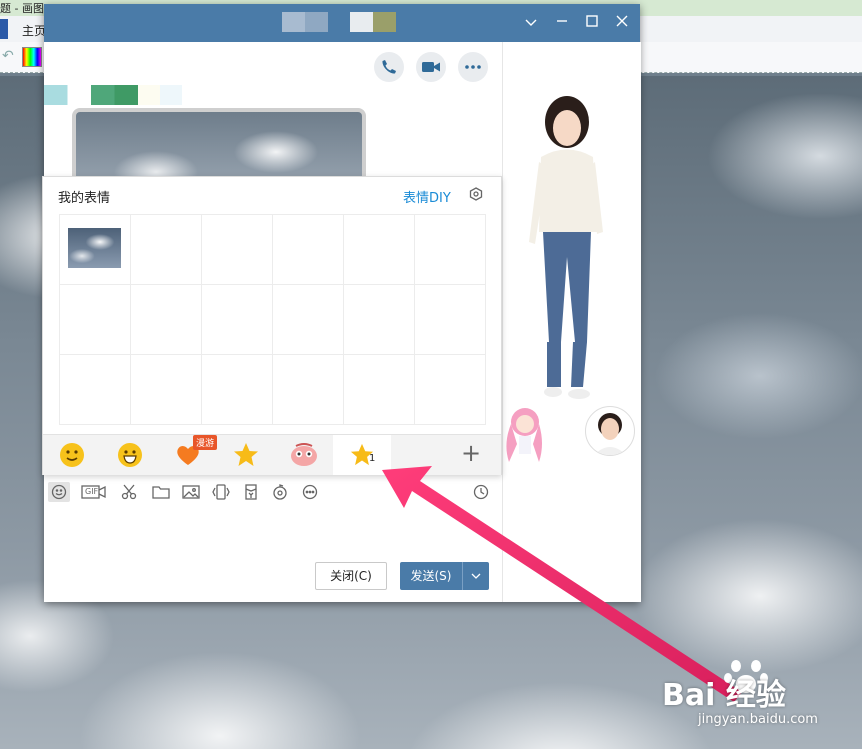  What do you see at coordinates (531, 23) in the screenshot?
I see `chevron-down-icon` at bounding box center [531, 23].